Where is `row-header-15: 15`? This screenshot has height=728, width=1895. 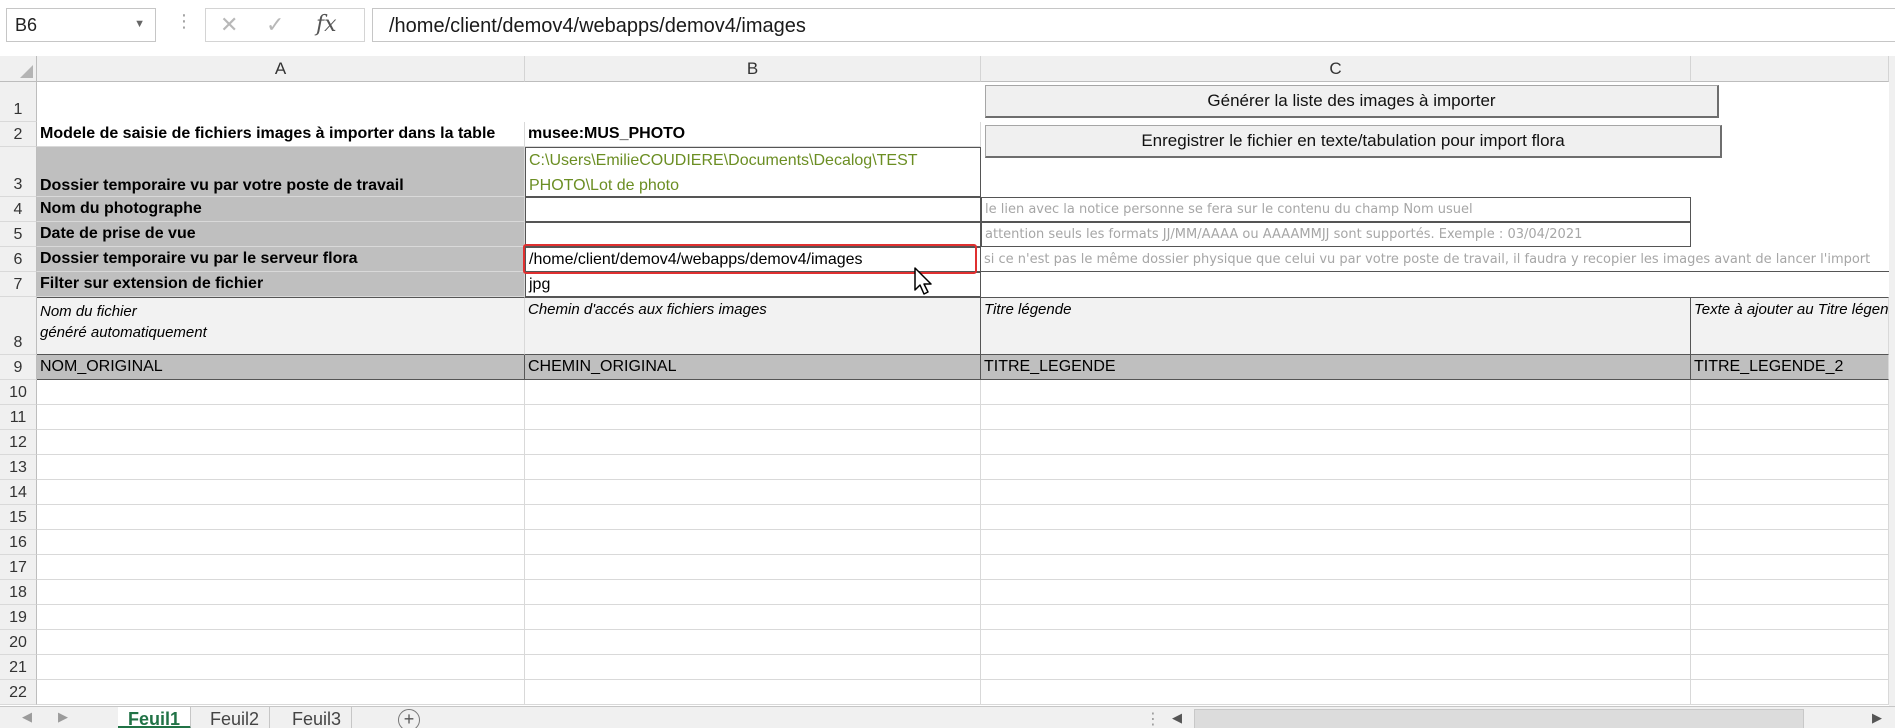 row-header-15: 15 is located at coordinates (18, 517).